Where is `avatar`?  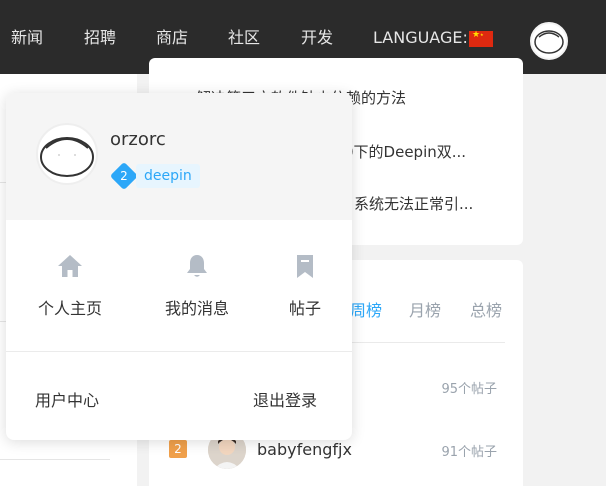
avatar is located at coordinates (67, 154).